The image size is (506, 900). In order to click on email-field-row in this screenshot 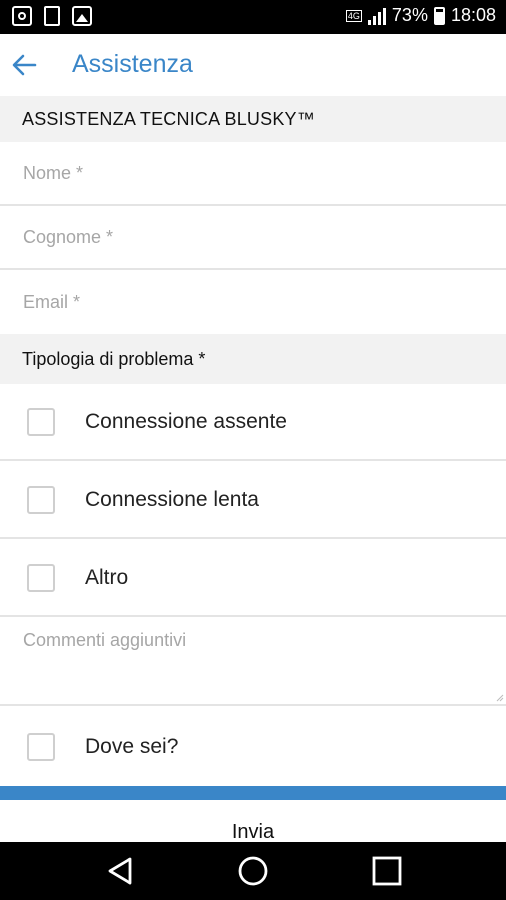, I will do `click(253, 302)`.